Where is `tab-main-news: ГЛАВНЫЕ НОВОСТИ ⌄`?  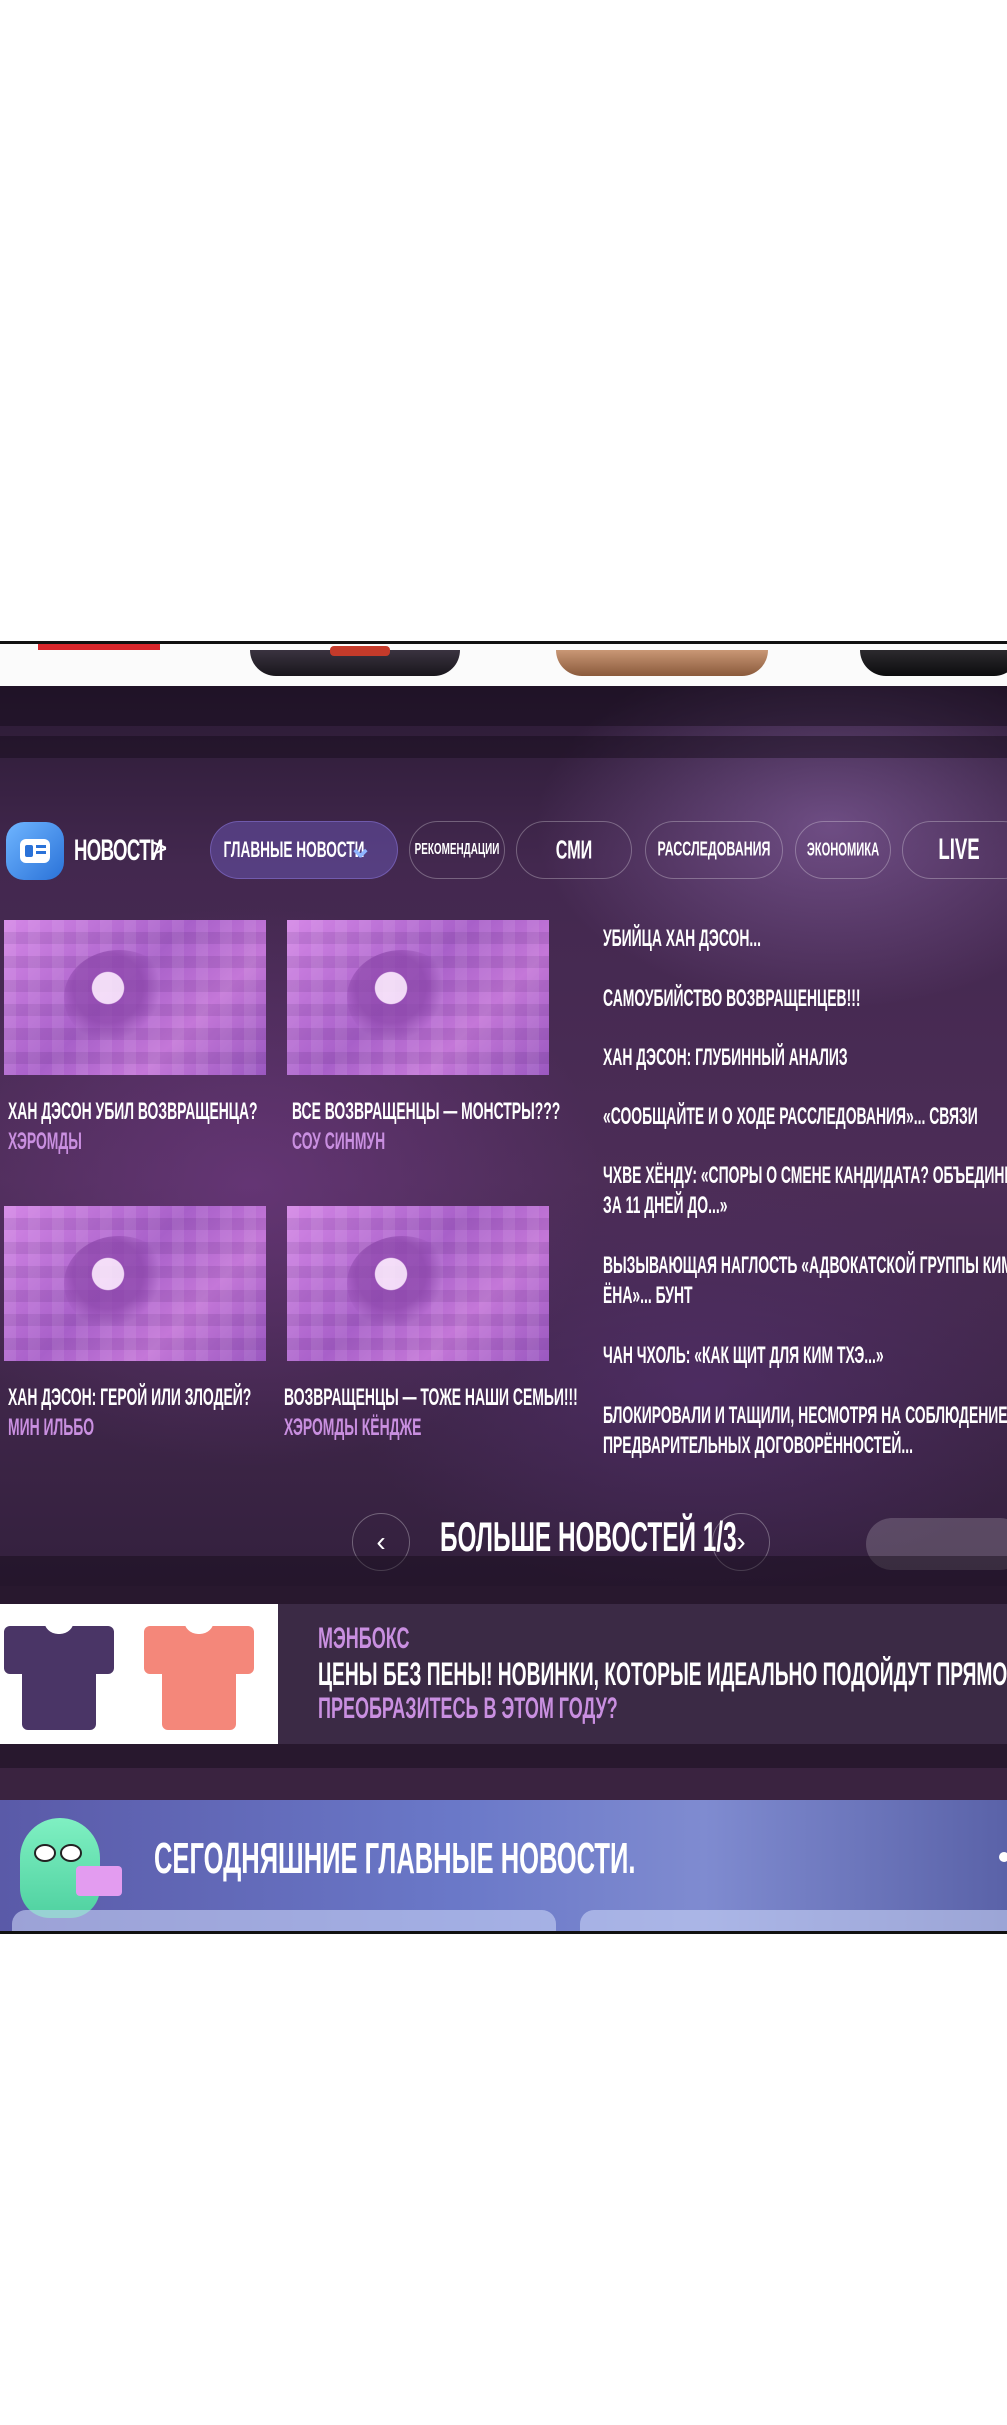
tab-main-news: ГЛАВНЫЕ НОВОСТИ ⌄ is located at coordinates (304, 850).